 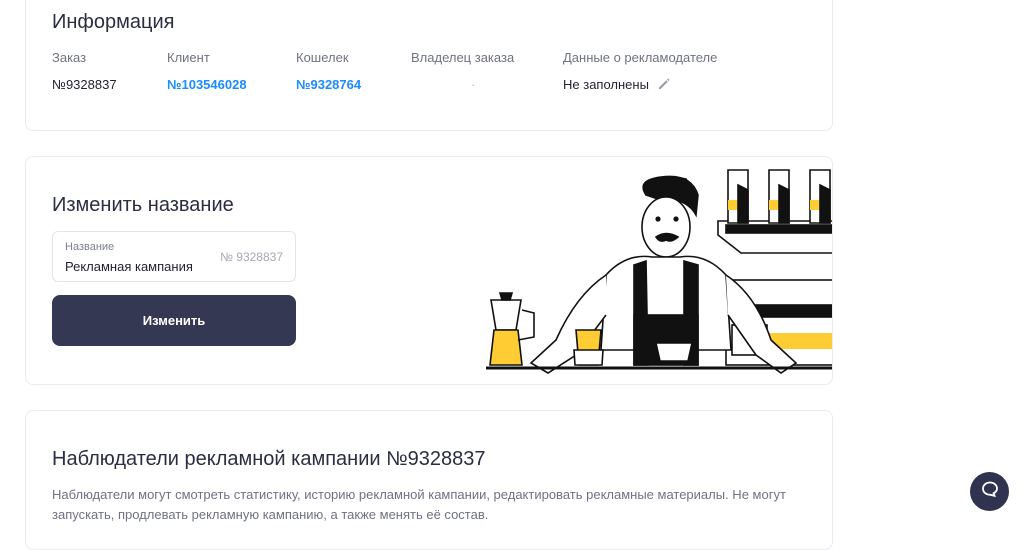 I want to click on advertiser-value-row: Не заполнены, so click(x=640, y=85).